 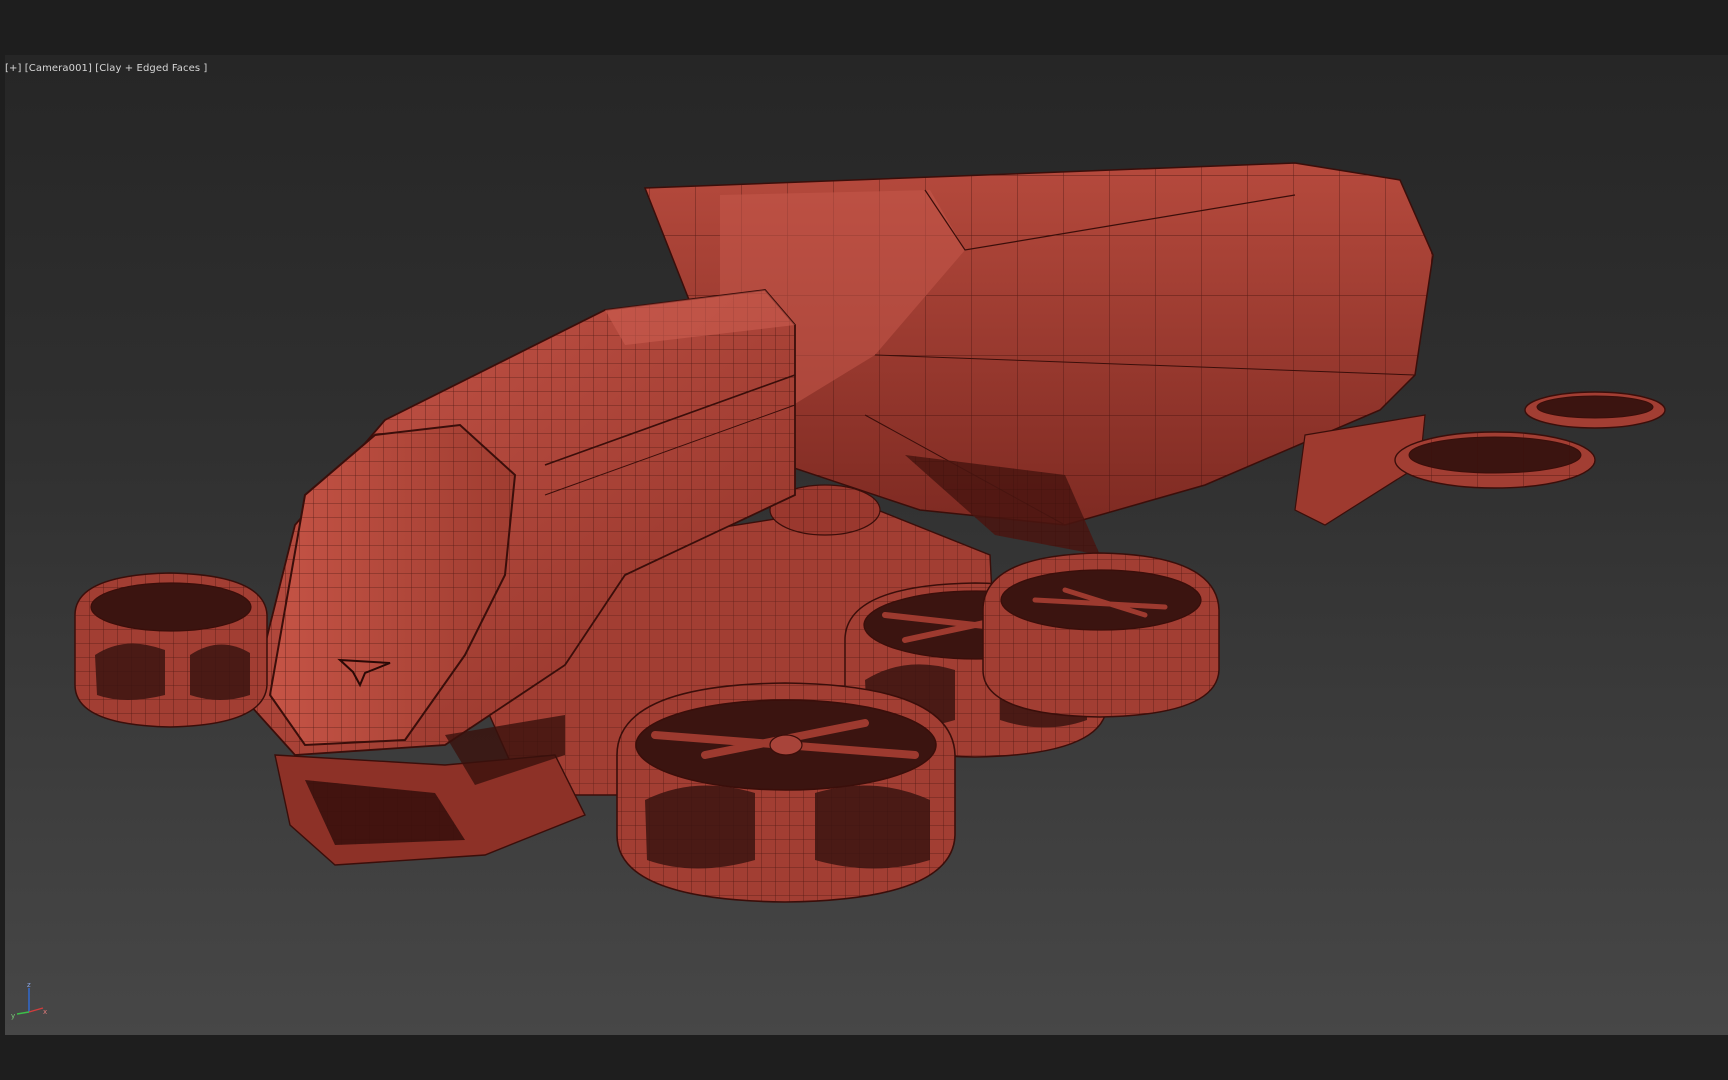 I want to click on axis-y-label: y, so click(x=13, y=1016).